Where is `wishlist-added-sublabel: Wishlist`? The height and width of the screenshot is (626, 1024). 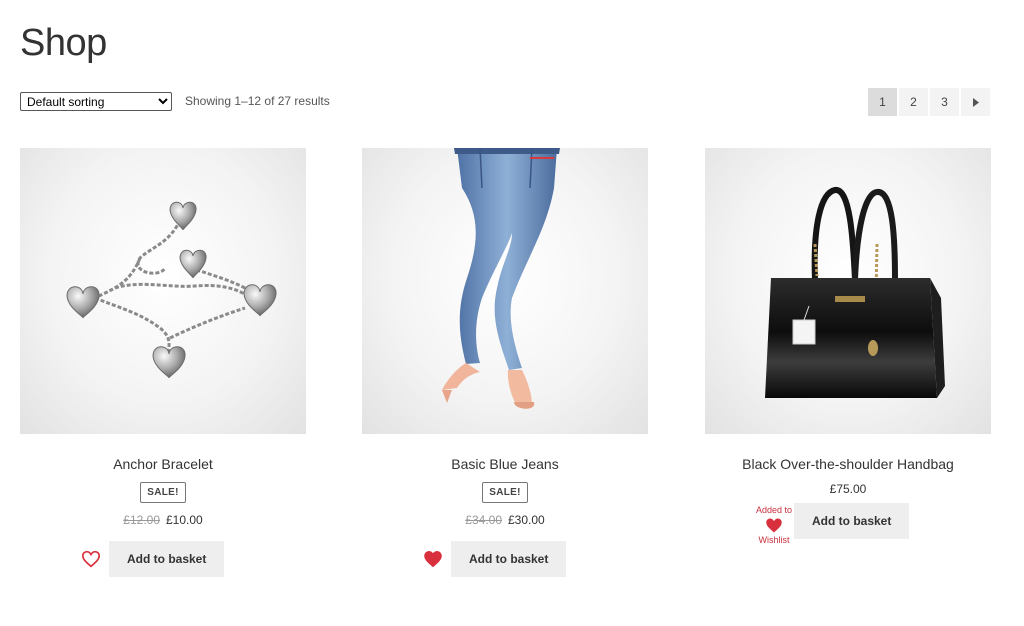 wishlist-added-sublabel: Wishlist is located at coordinates (774, 540).